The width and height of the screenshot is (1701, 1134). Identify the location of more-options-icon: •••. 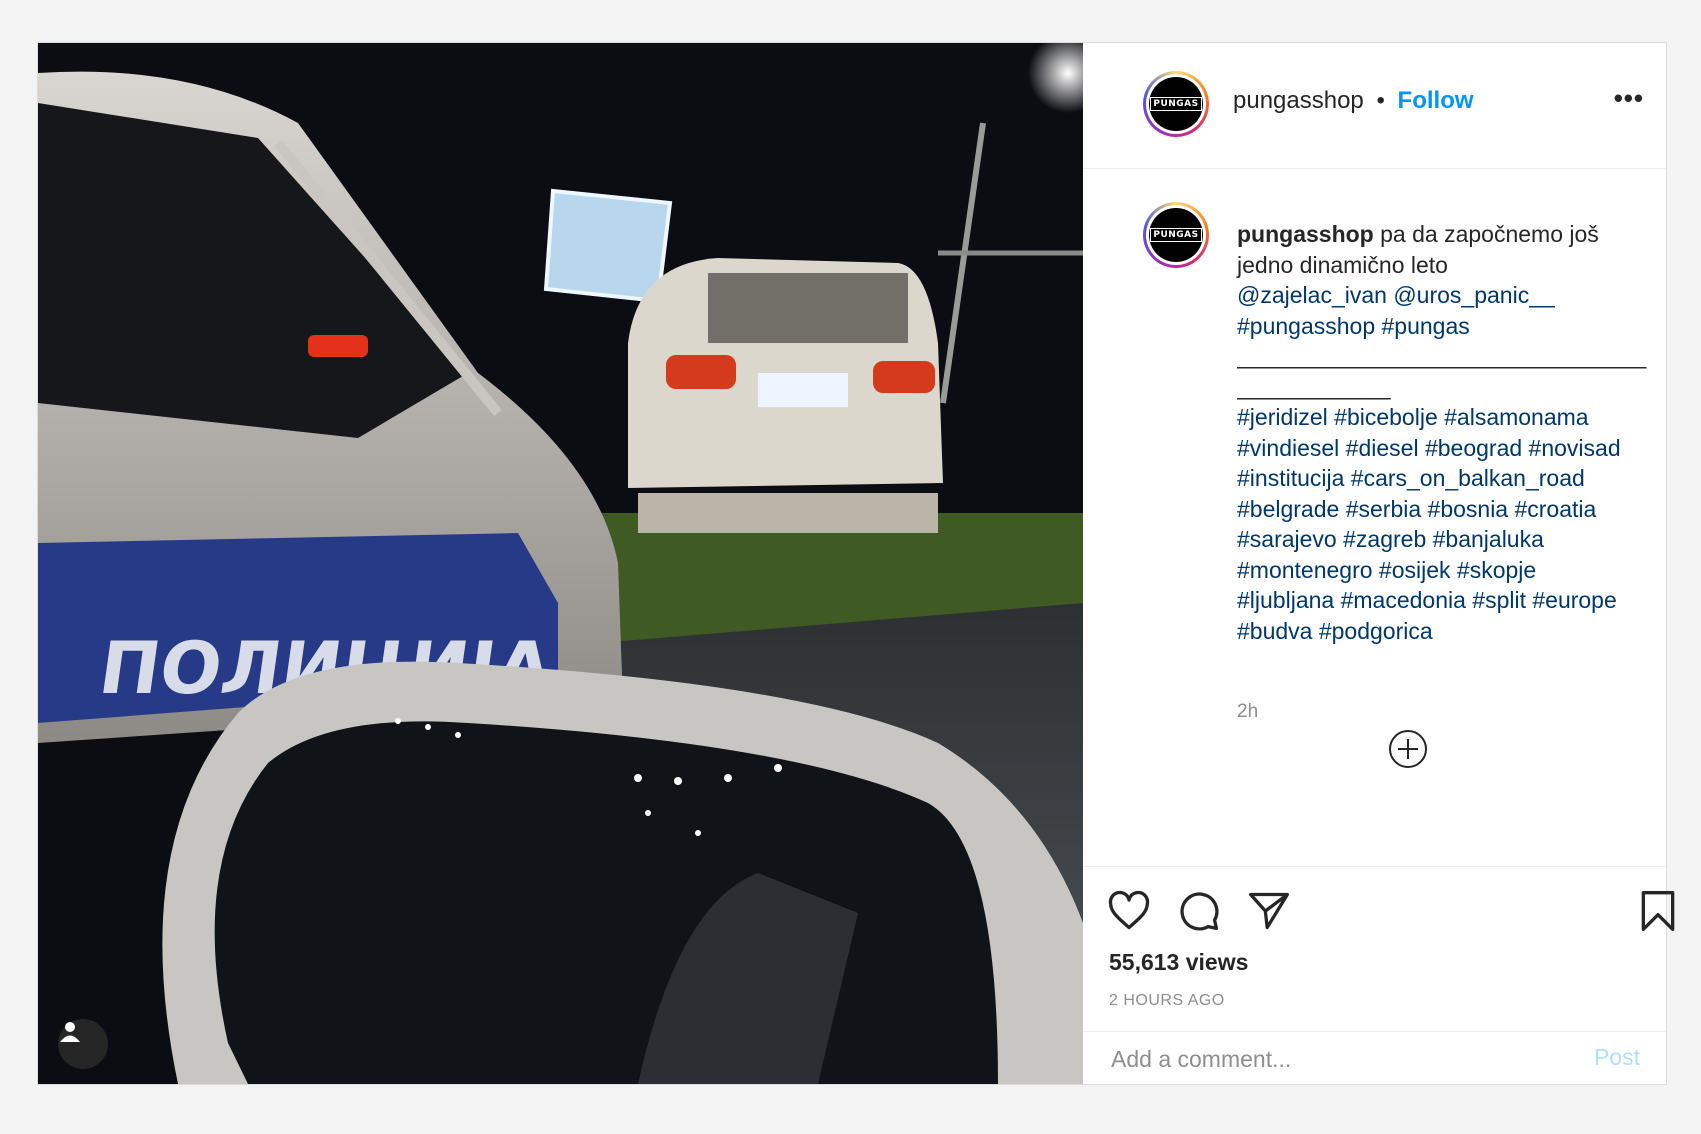
(1629, 98).